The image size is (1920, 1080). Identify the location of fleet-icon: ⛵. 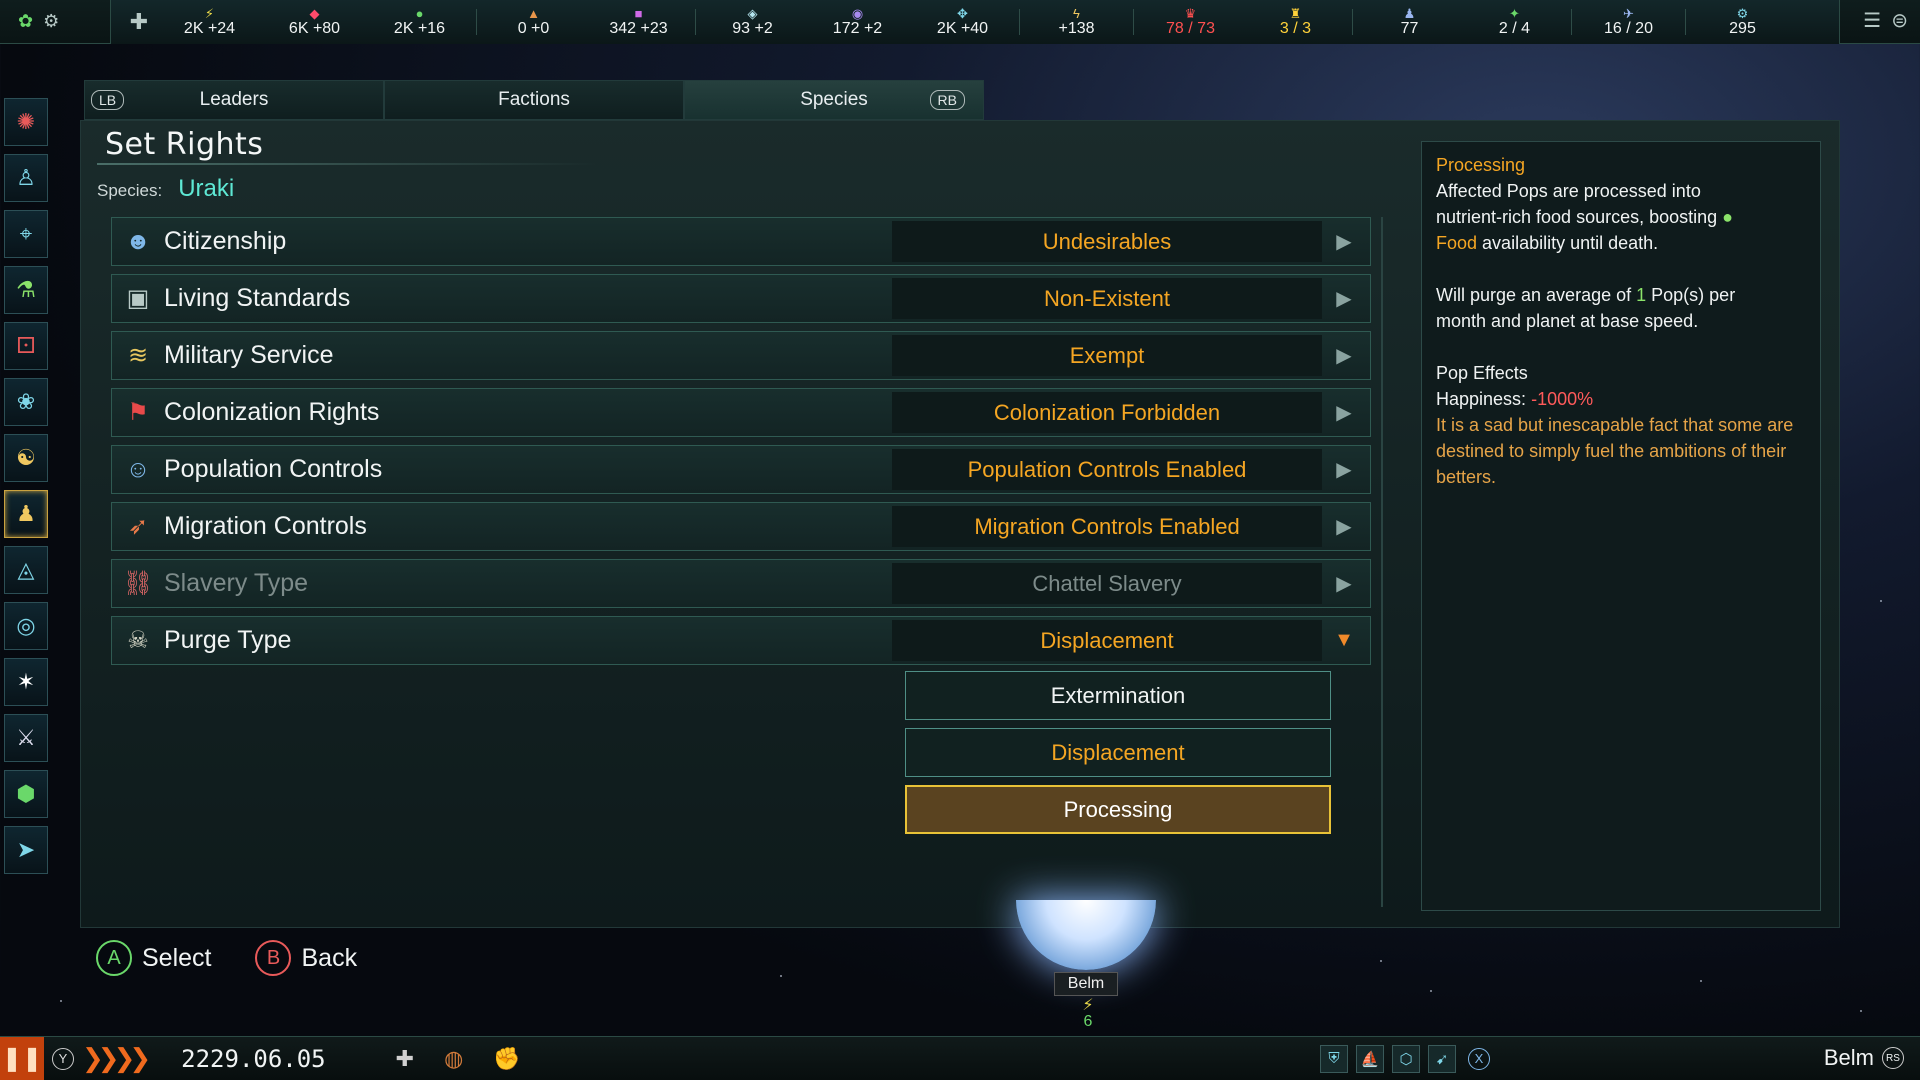
(1370, 1058).